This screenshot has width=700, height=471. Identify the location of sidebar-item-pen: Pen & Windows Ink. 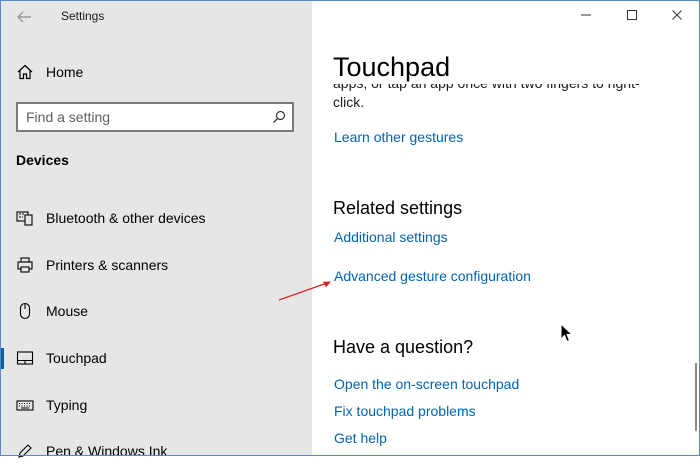
(156, 451).